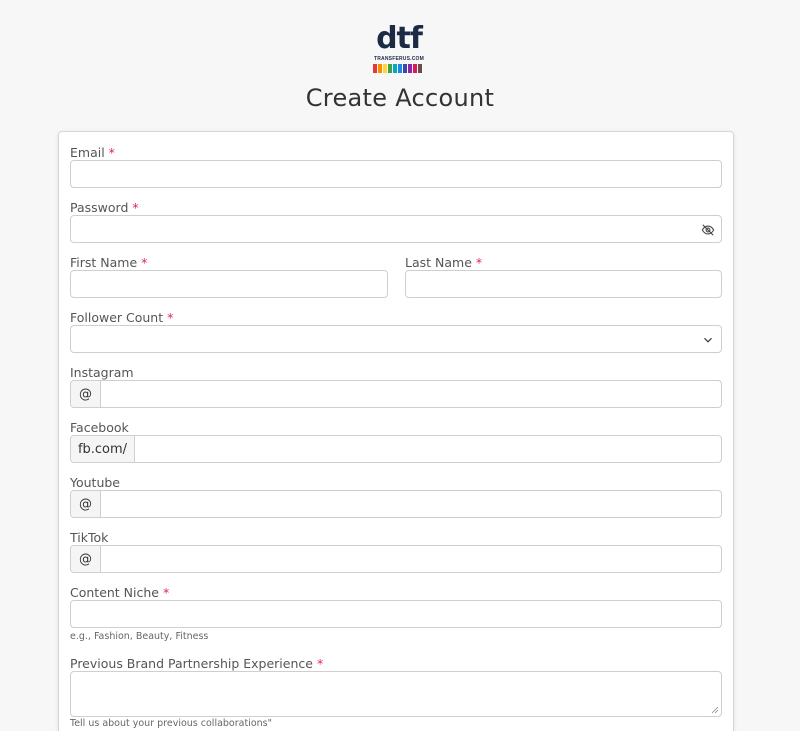 This screenshot has width=800, height=731. Describe the element at coordinates (103, 449) in the screenshot. I see `facebook-prefix: fb.com/` at that location.